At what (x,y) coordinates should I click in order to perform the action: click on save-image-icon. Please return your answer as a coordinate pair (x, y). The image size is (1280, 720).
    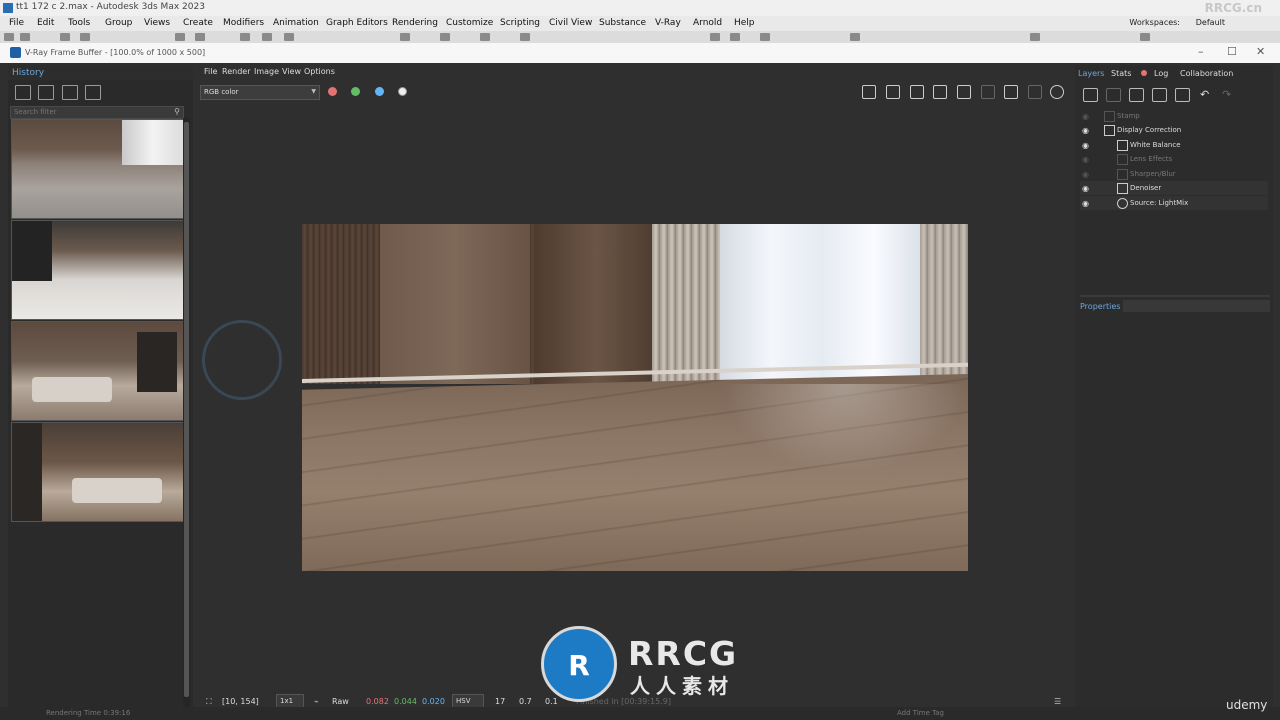
    Looking at the image, I should click on (869, 92).